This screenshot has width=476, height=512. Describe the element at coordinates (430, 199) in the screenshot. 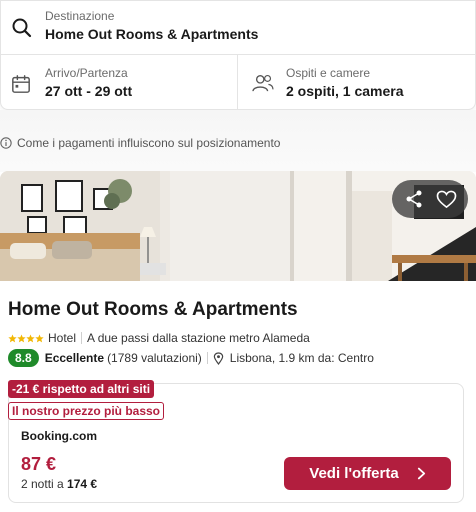

I see `photo-actions` at that location.